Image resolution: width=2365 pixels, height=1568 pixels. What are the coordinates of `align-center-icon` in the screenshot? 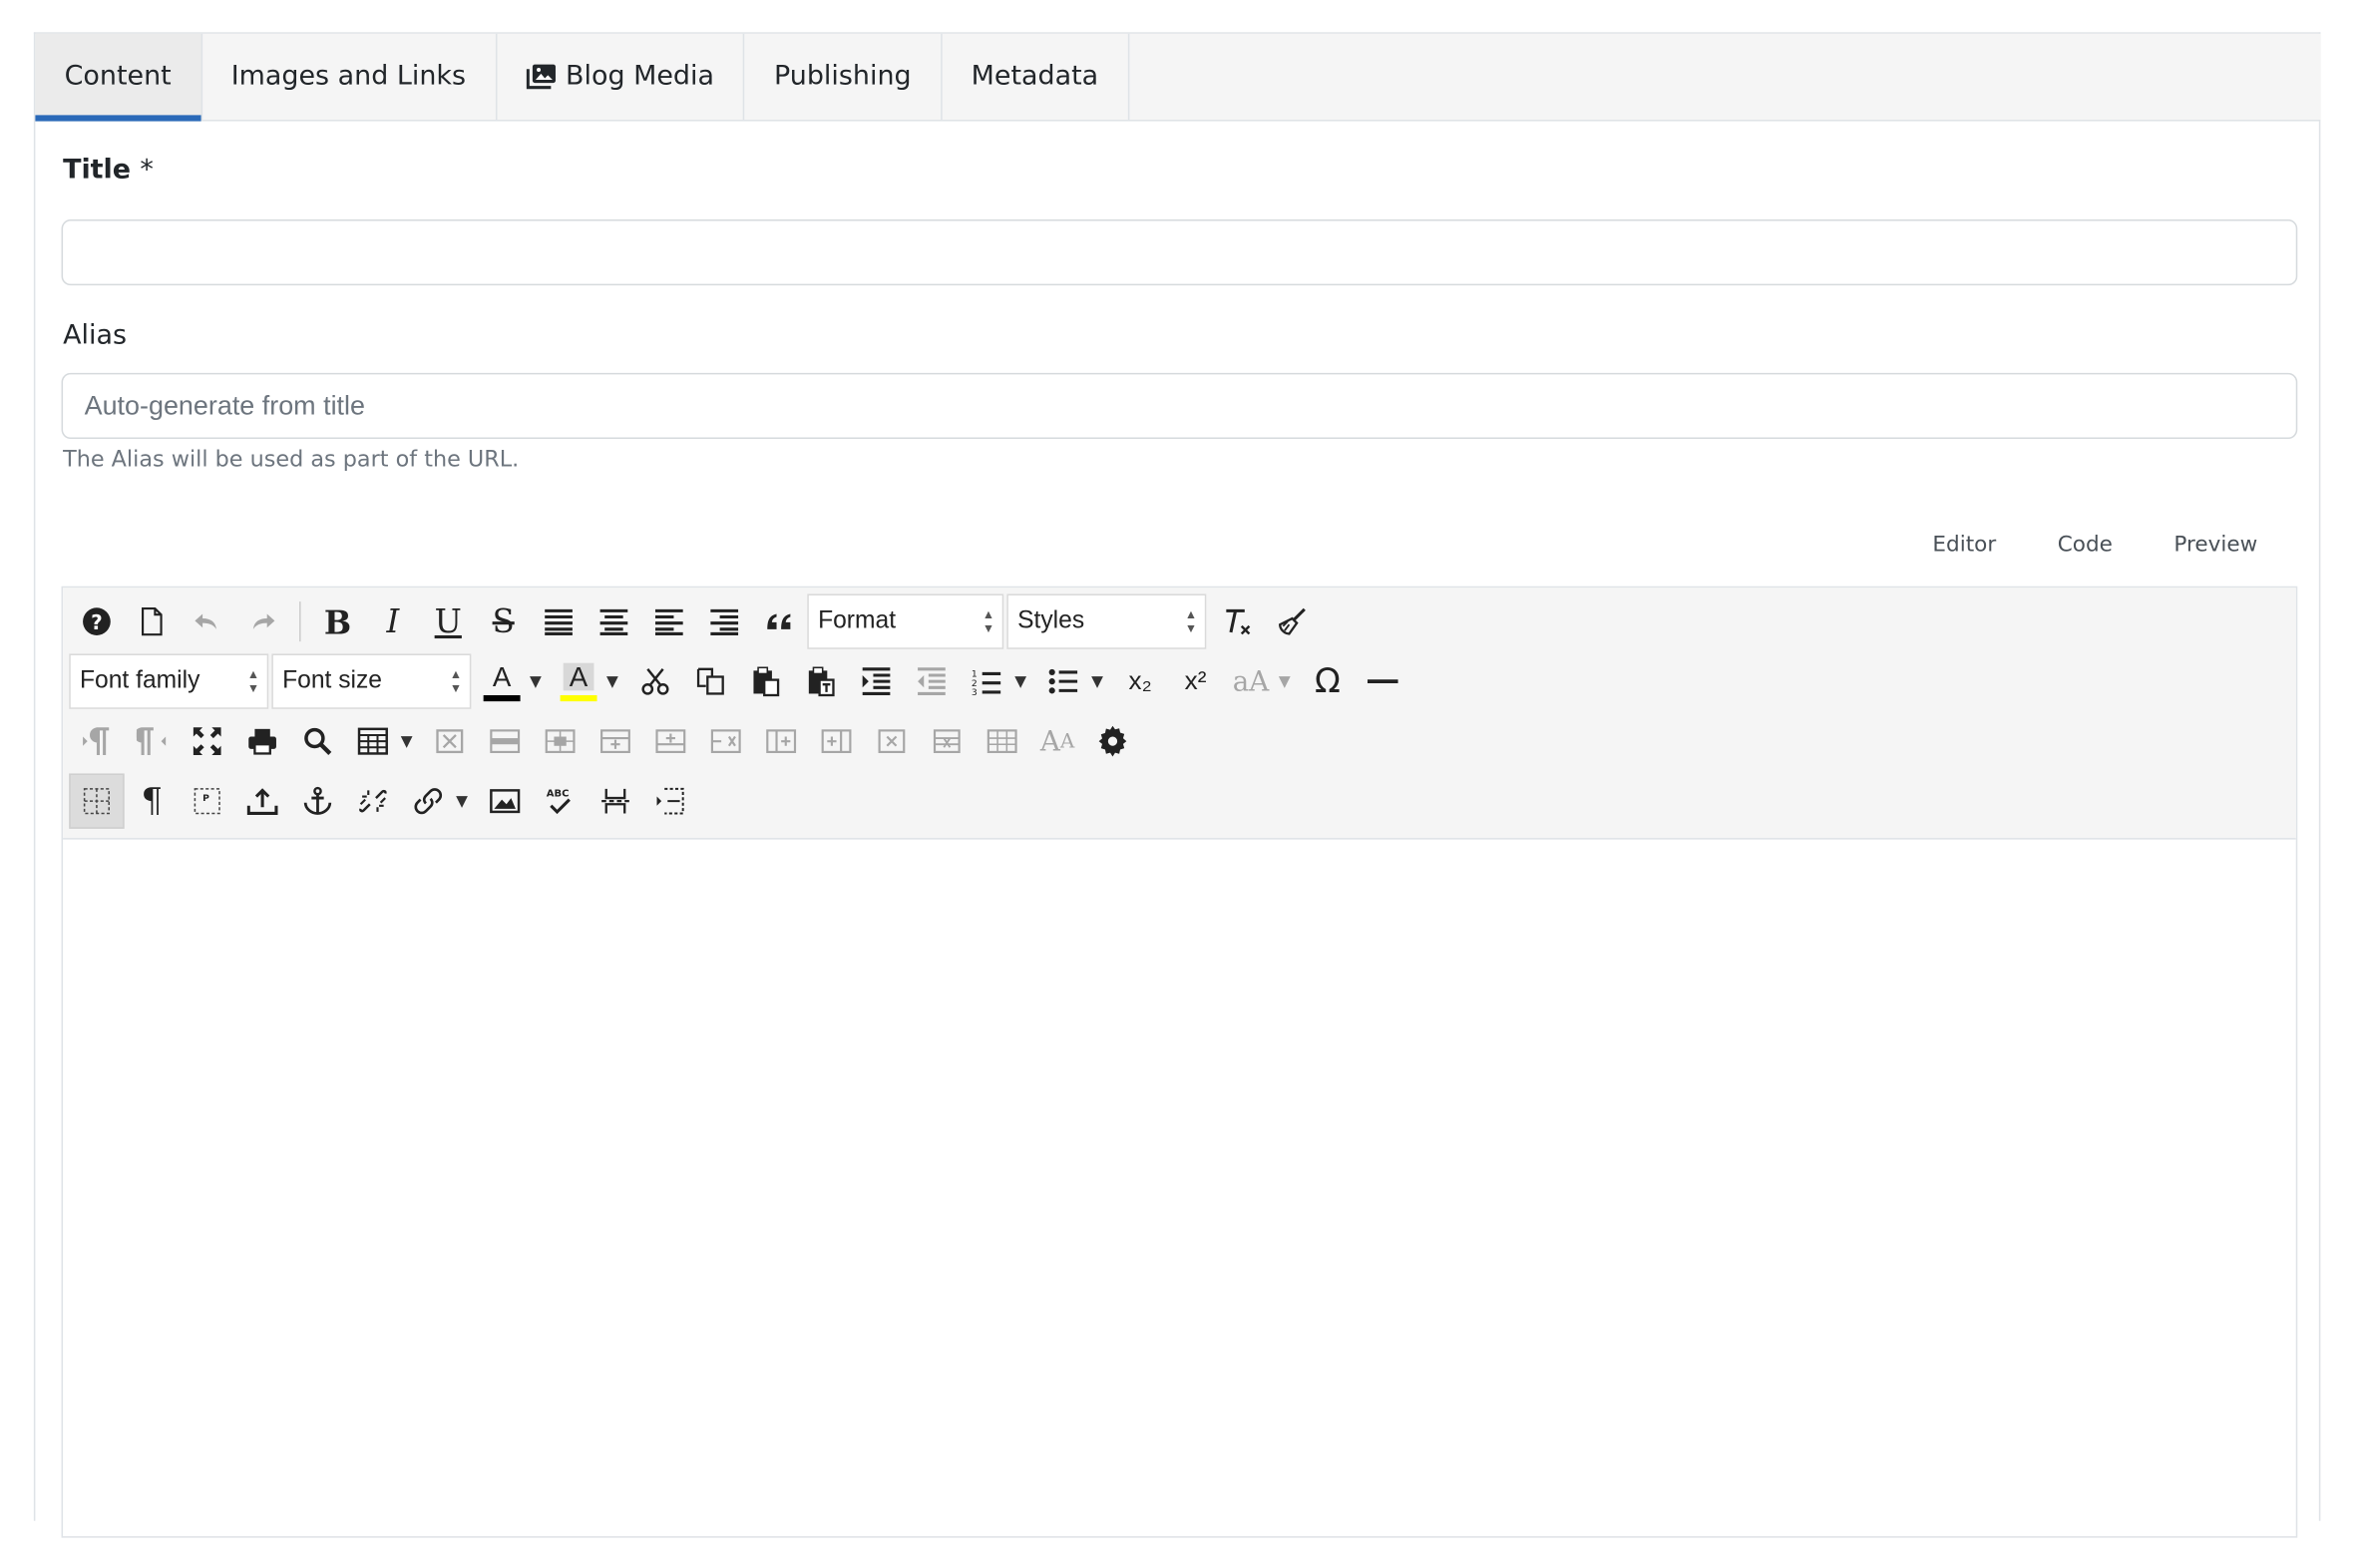 It's located at (614, 621).